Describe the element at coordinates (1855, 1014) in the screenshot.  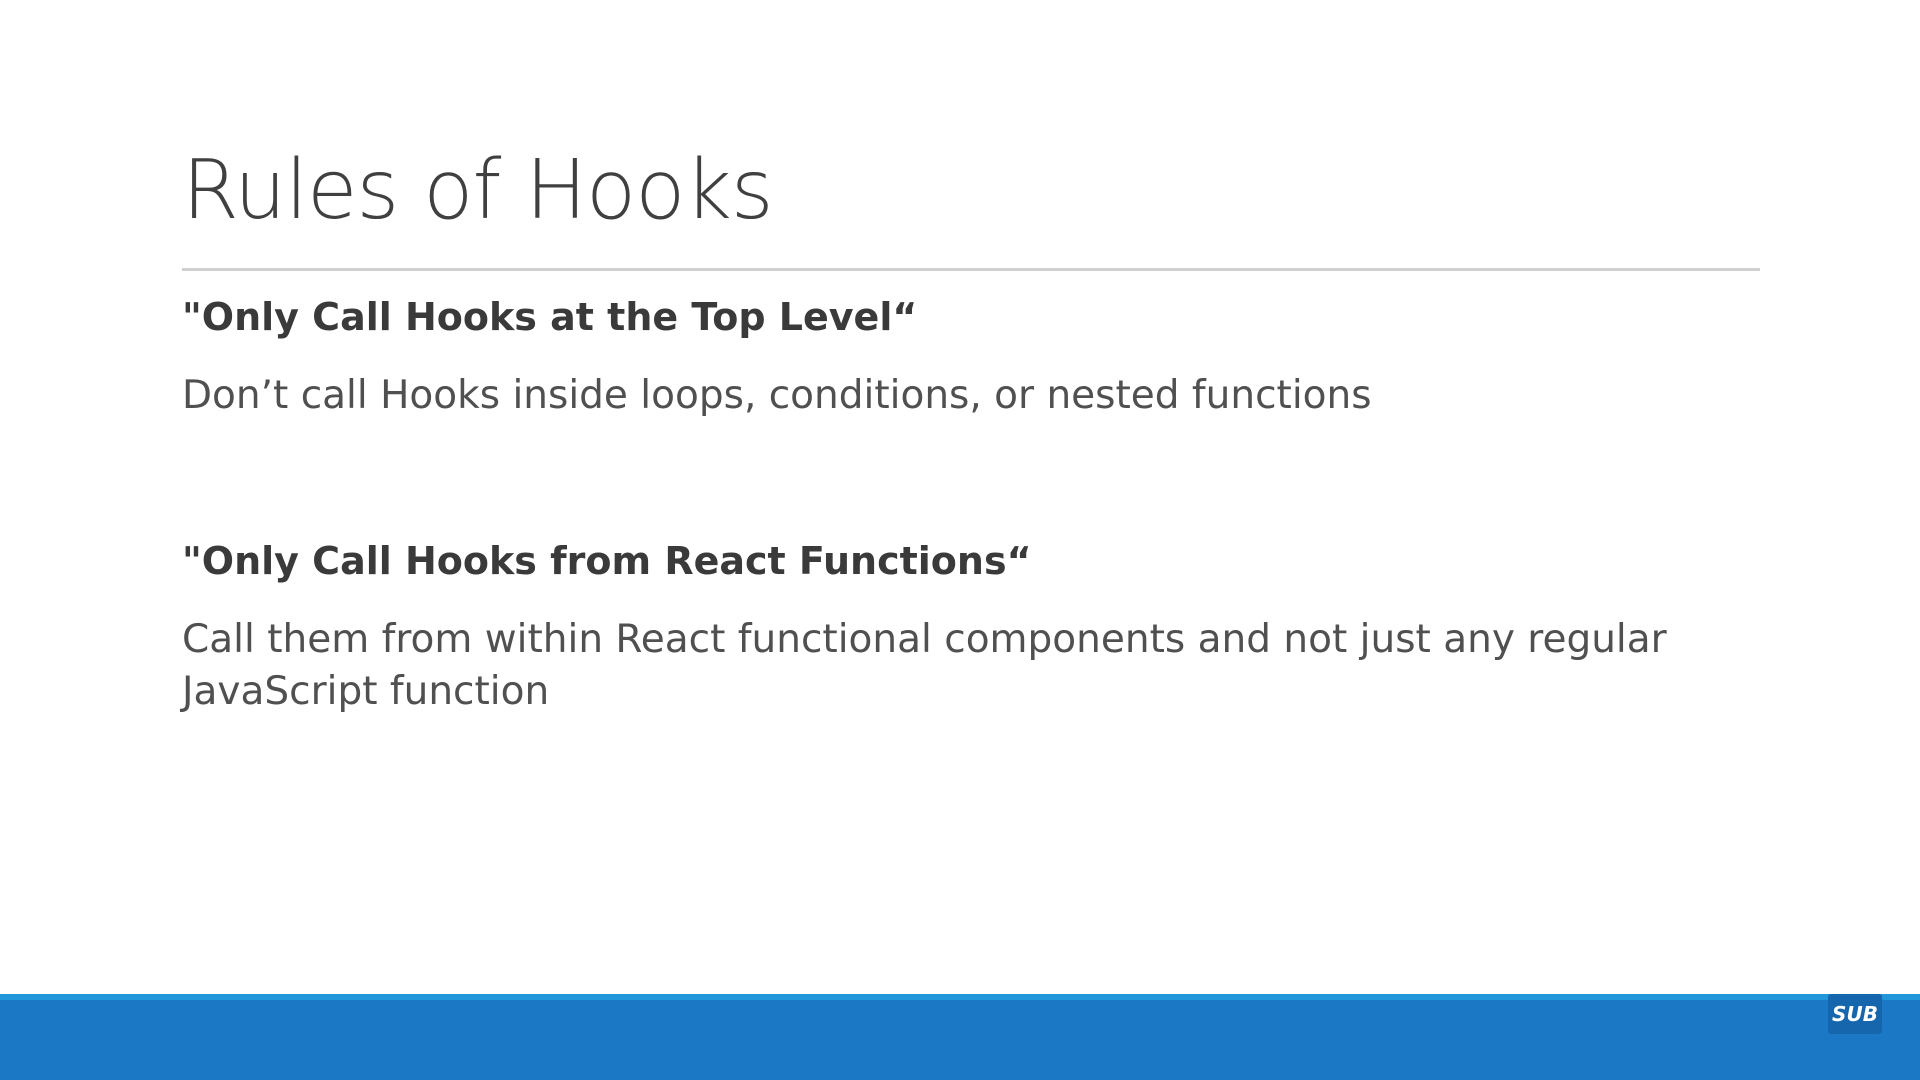
I see `subscribe-badge: SUB` at that location.